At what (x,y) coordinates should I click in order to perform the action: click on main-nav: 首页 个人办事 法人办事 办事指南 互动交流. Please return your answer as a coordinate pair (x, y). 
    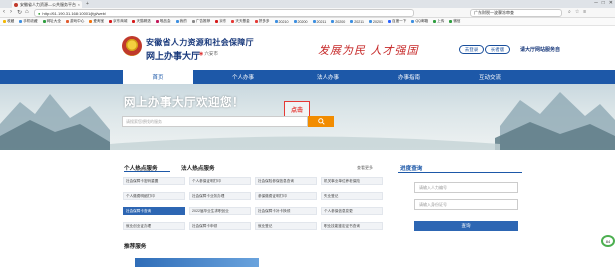
    Looking at the image, I should click on (307, 77).